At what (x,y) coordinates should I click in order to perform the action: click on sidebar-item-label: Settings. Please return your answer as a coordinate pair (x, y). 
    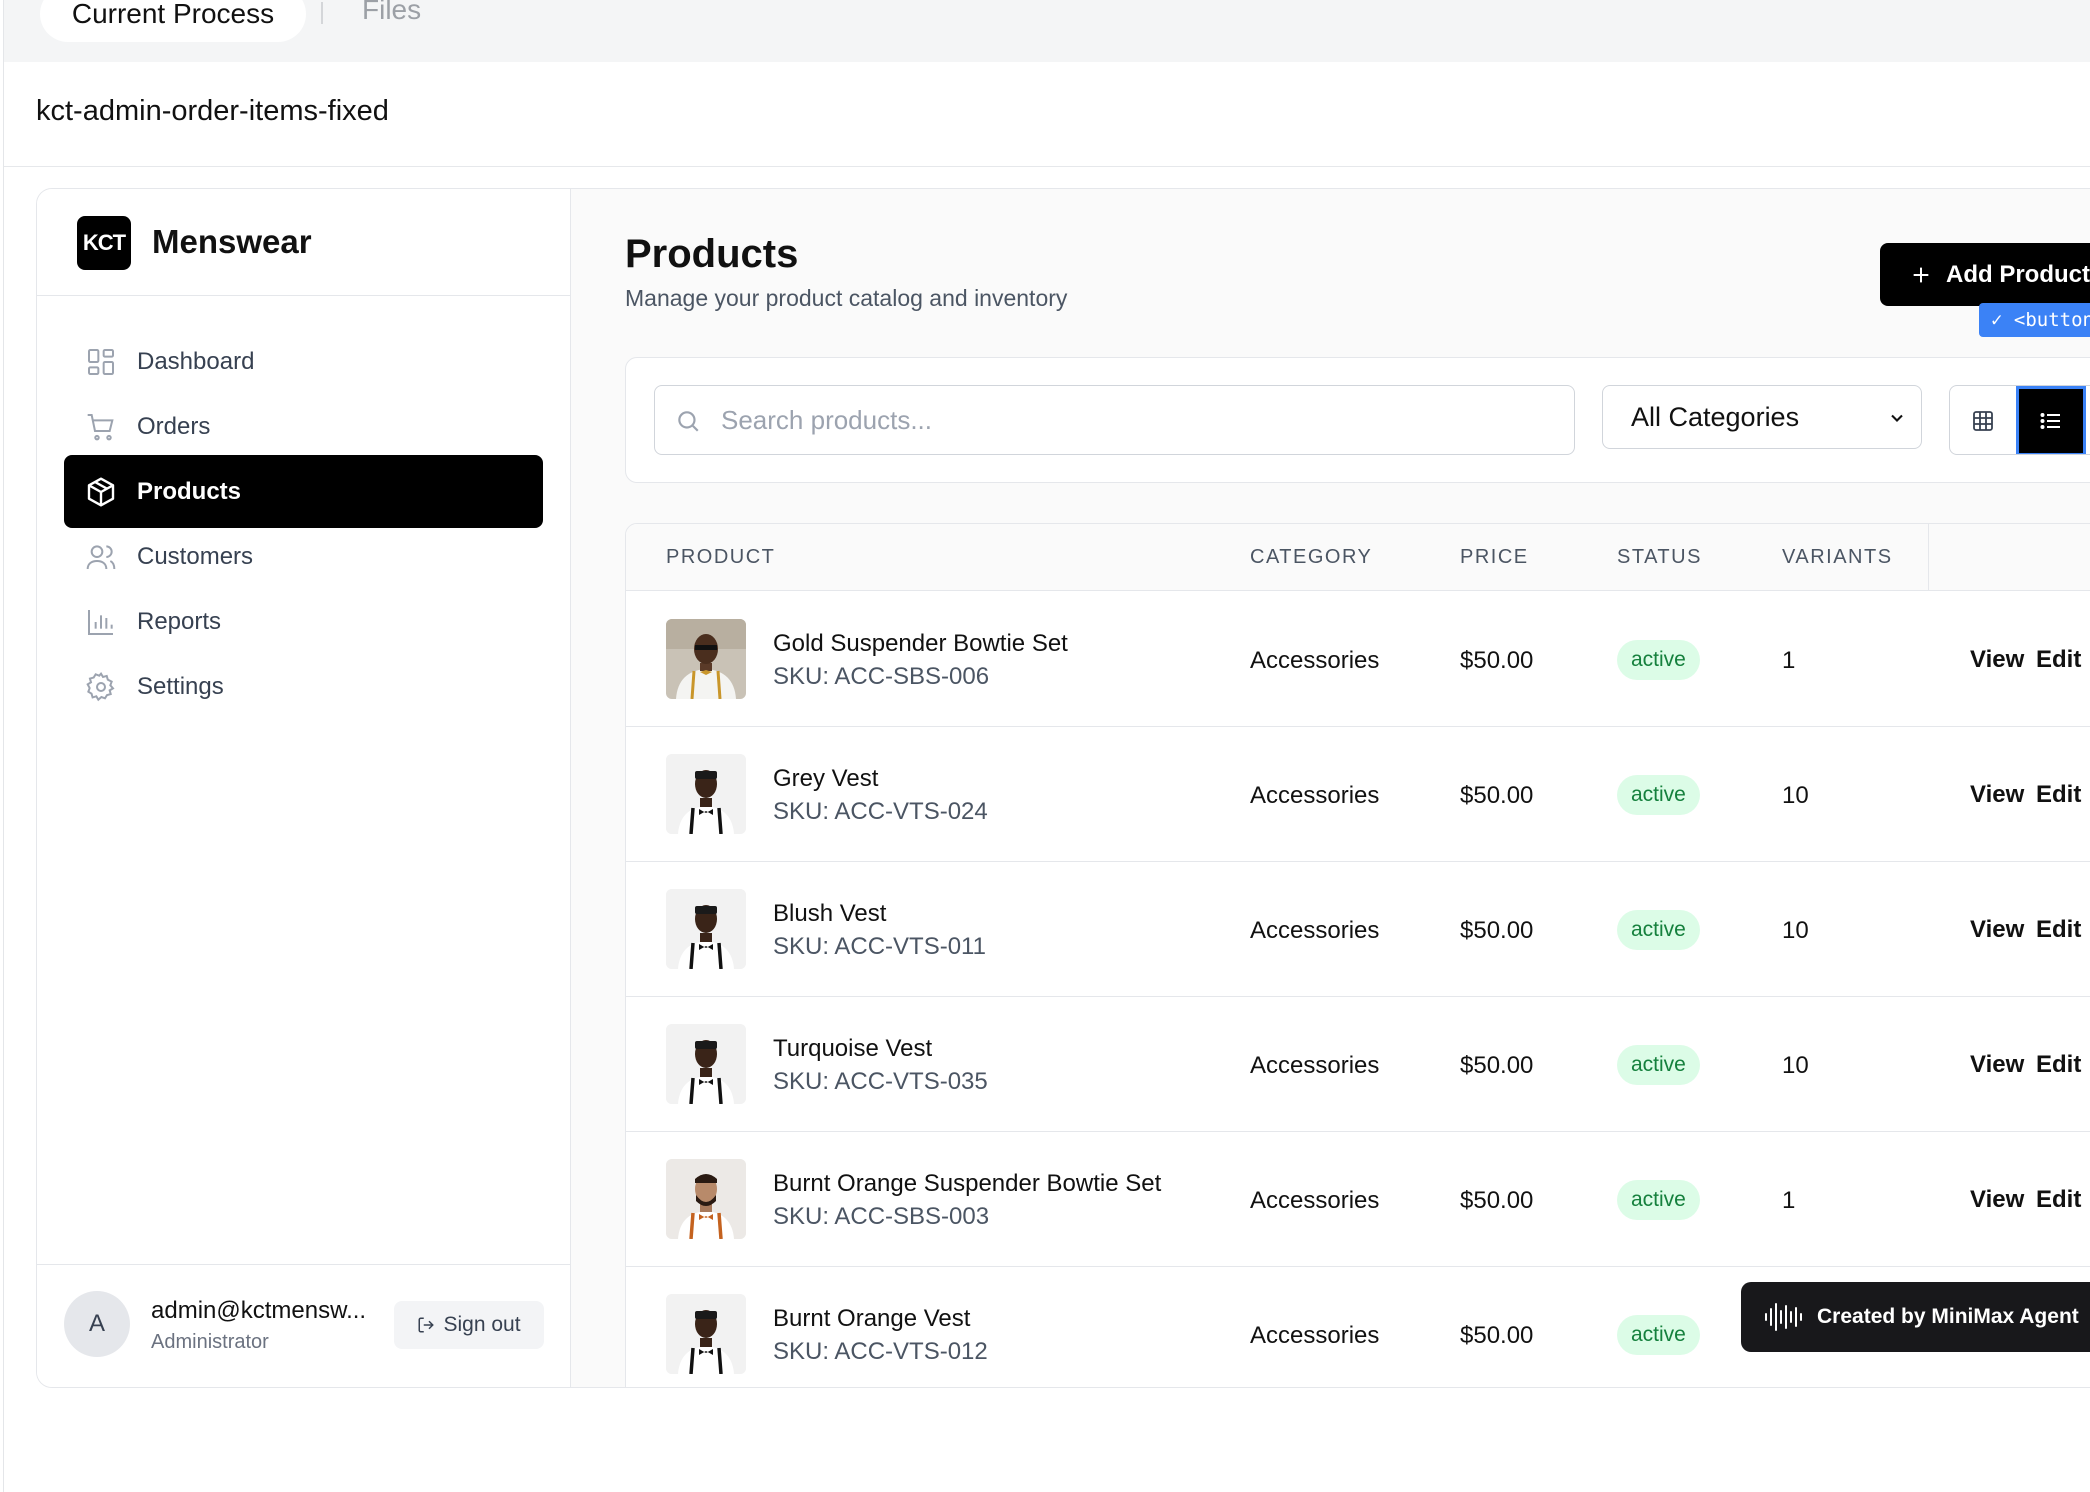
    Looking at the image, I should click on (180, 686).